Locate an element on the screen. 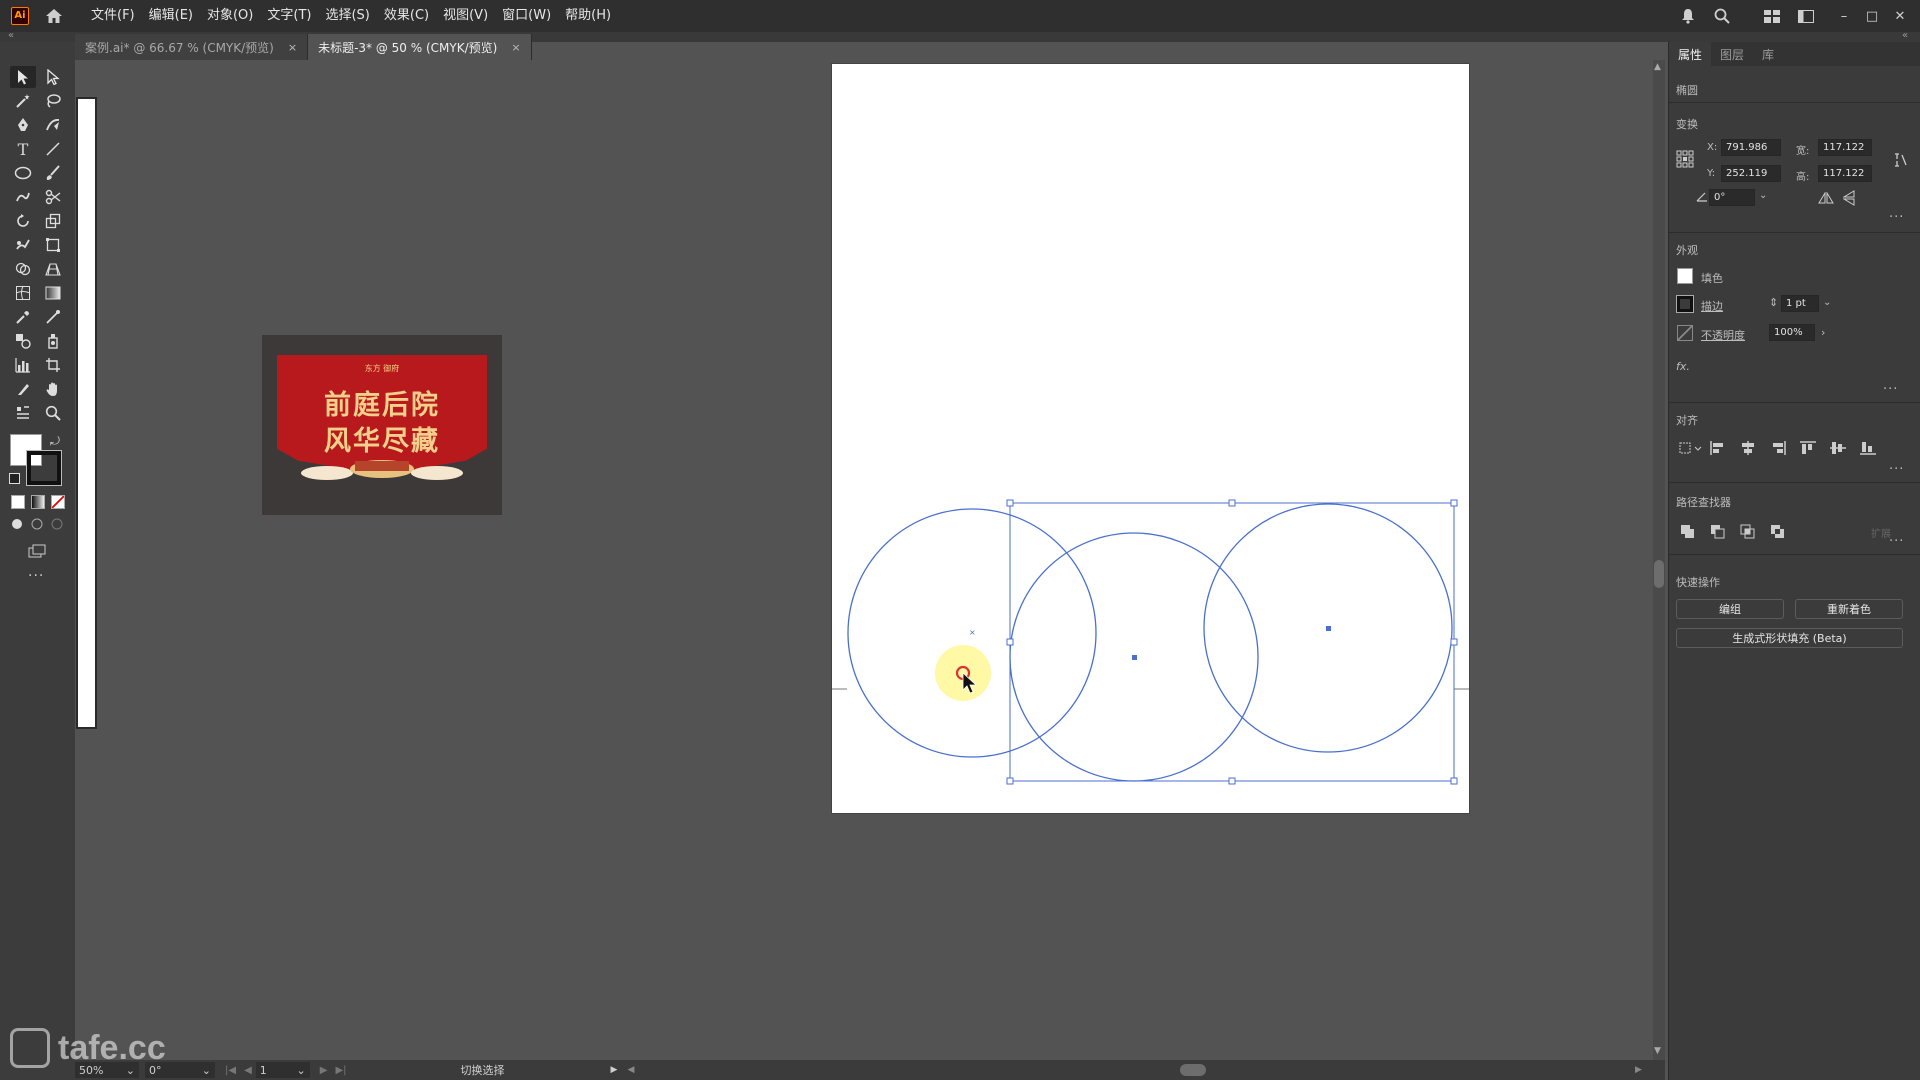  flip-vertical-icon is located at coordinates (1849, 198).